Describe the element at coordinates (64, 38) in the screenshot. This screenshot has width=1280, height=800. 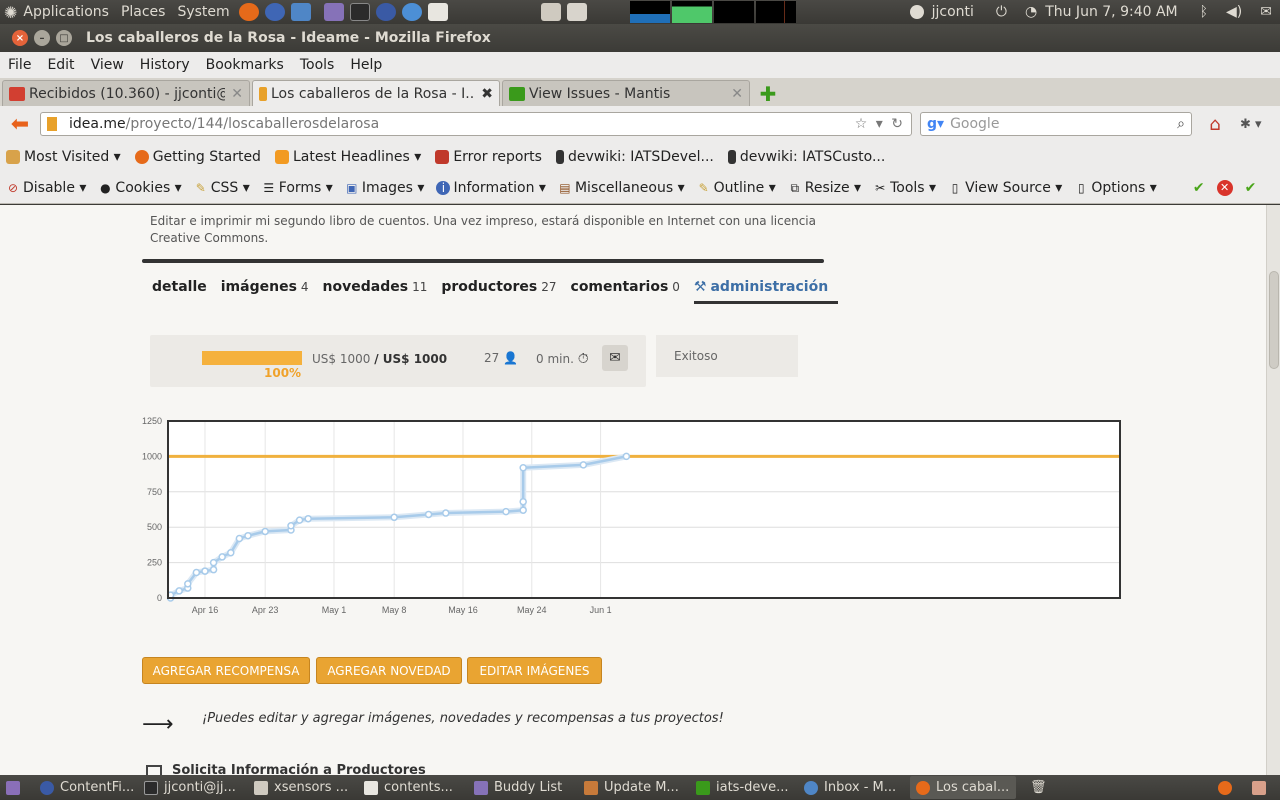
I see `window-maximize-button: □` at that location.